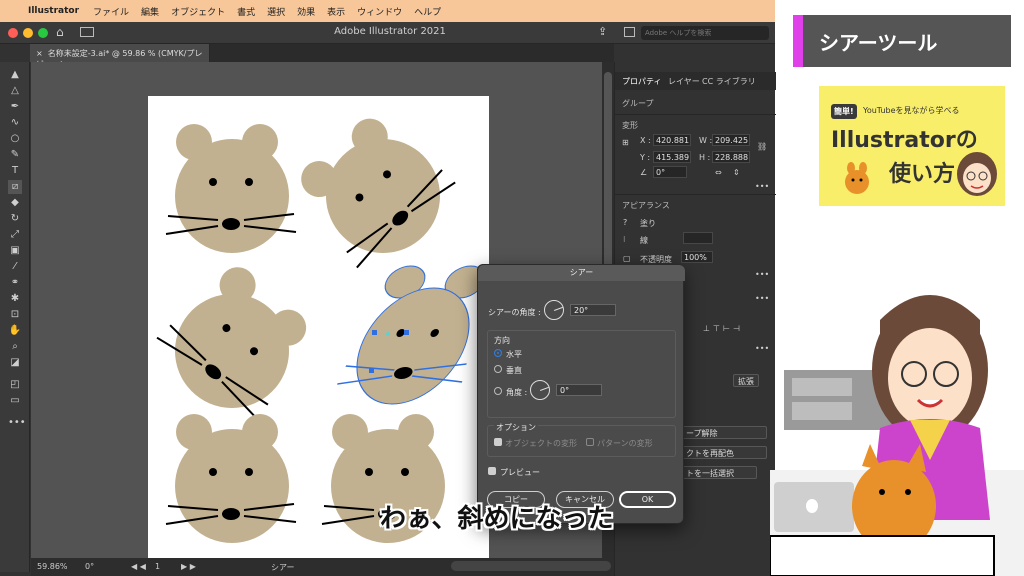 The width and height of the screenshot is (1024, 576). I want to click on menu-type: 書式, so click(246, 11).